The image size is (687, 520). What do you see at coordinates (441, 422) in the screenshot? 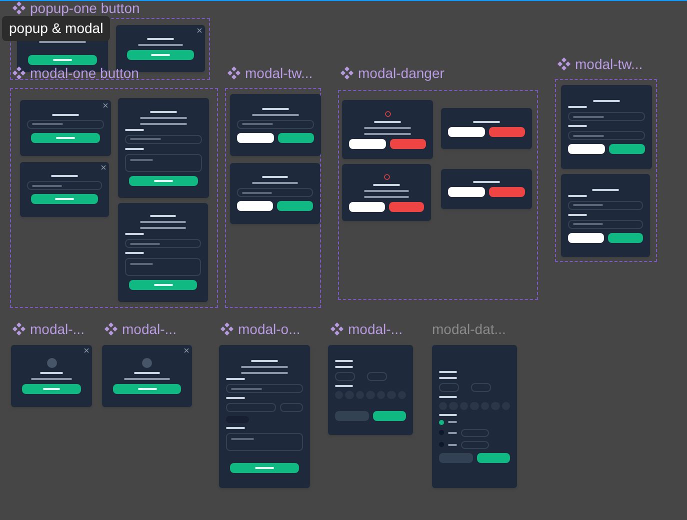
I see `radio-button` at bounding box center [441, 422].